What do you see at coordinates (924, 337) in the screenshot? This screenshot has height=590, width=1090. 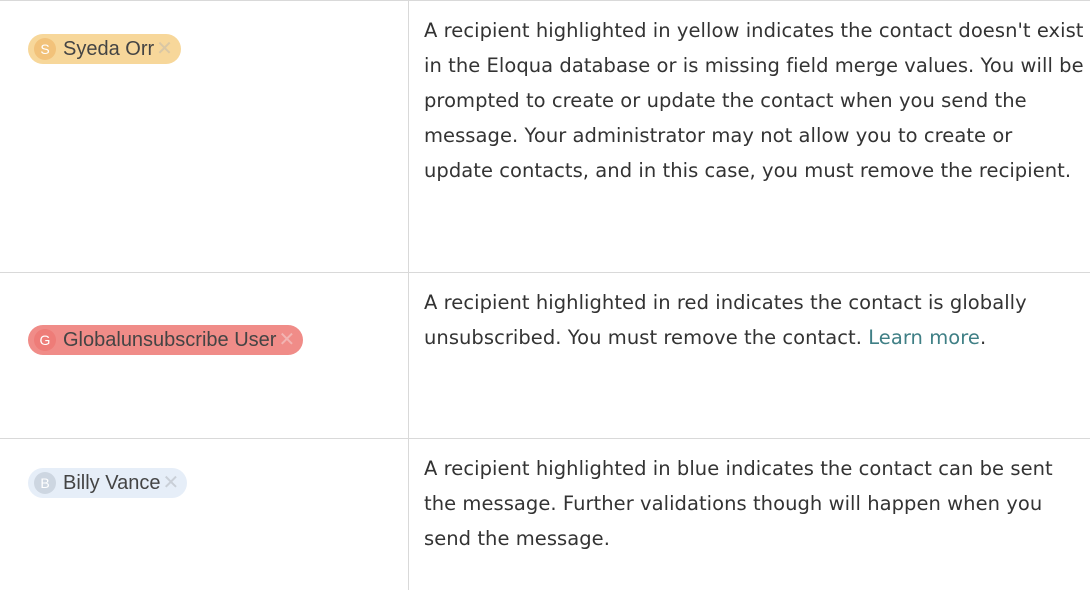 I see `learn-more-link: Learn more` at bounding box center [924, 337].